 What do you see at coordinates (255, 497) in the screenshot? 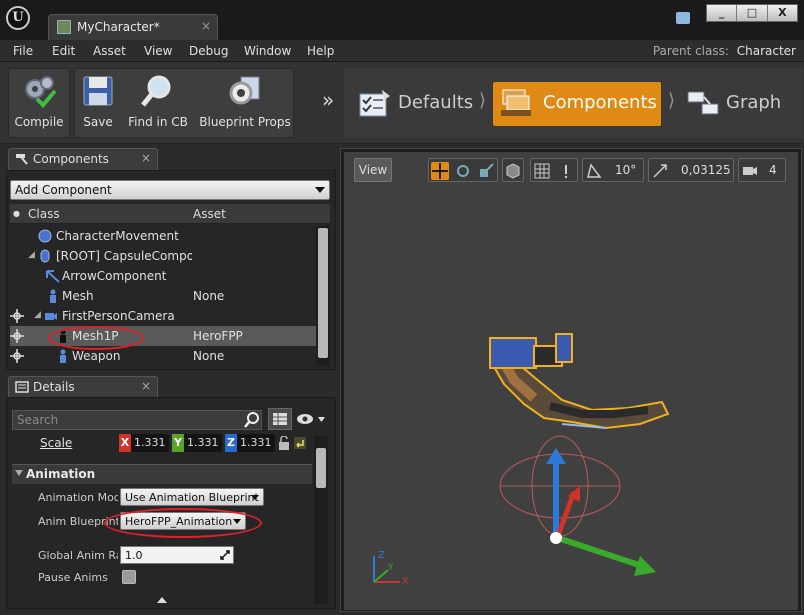
I see `chevron-down-icon` at bounding box center [255, 497].